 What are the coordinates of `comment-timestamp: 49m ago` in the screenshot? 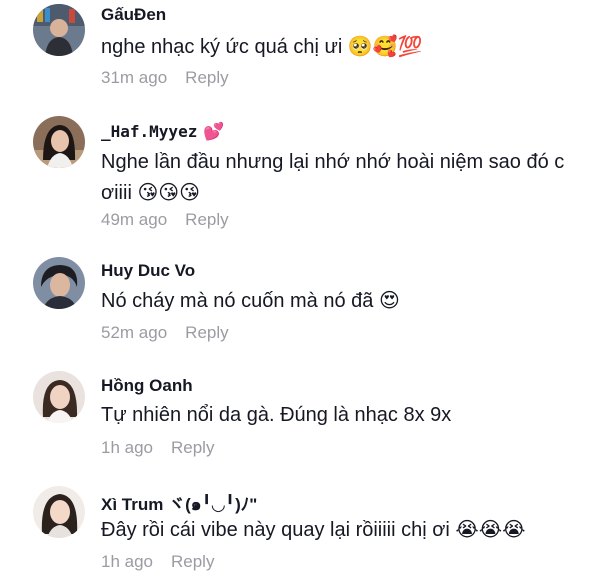 It's located at (134, 219).